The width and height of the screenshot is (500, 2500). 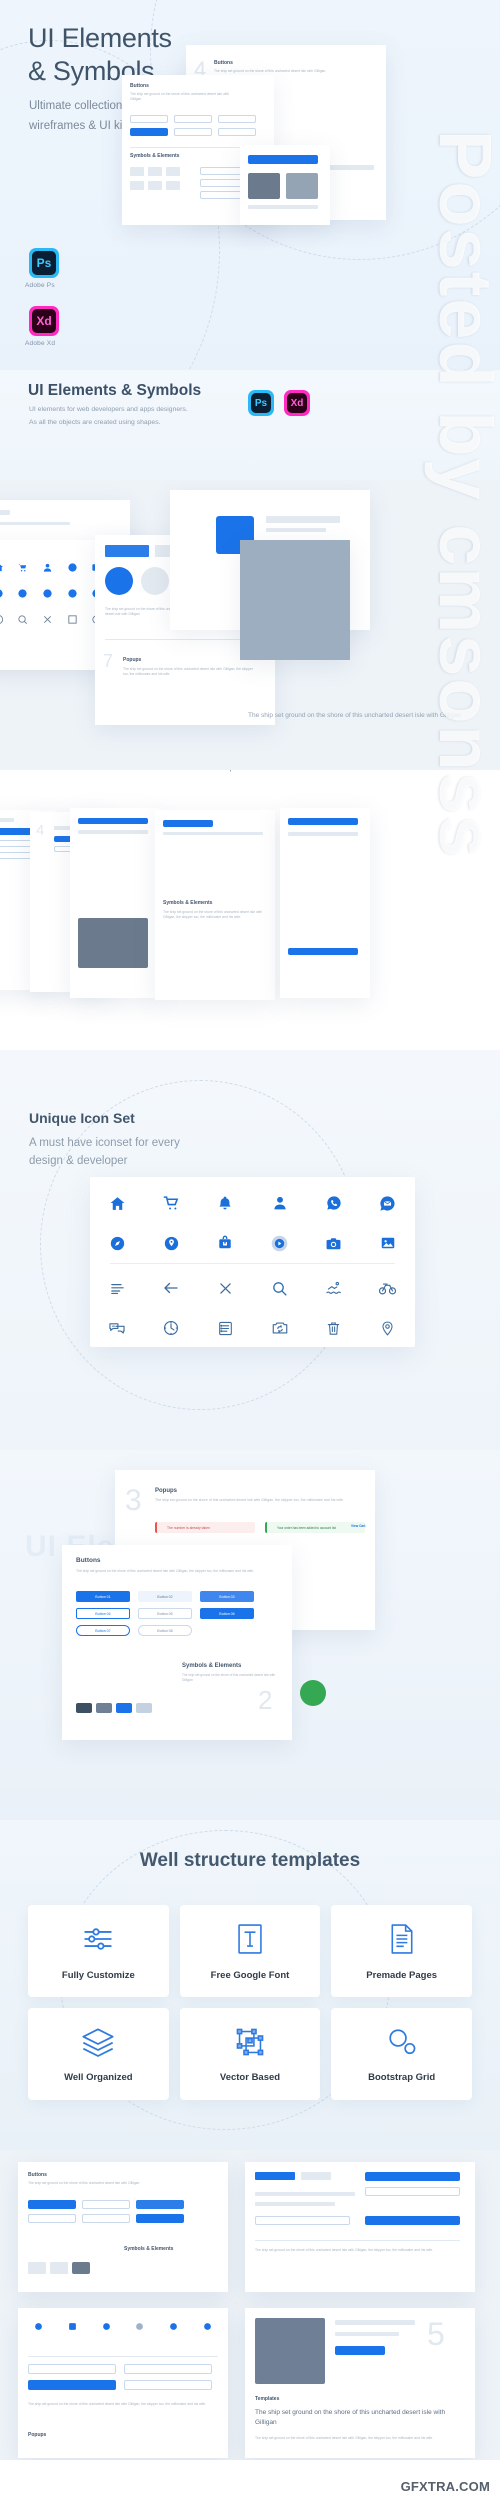 I want to click on adobe-xd-badge: Xd, so click(x=44, y=321).